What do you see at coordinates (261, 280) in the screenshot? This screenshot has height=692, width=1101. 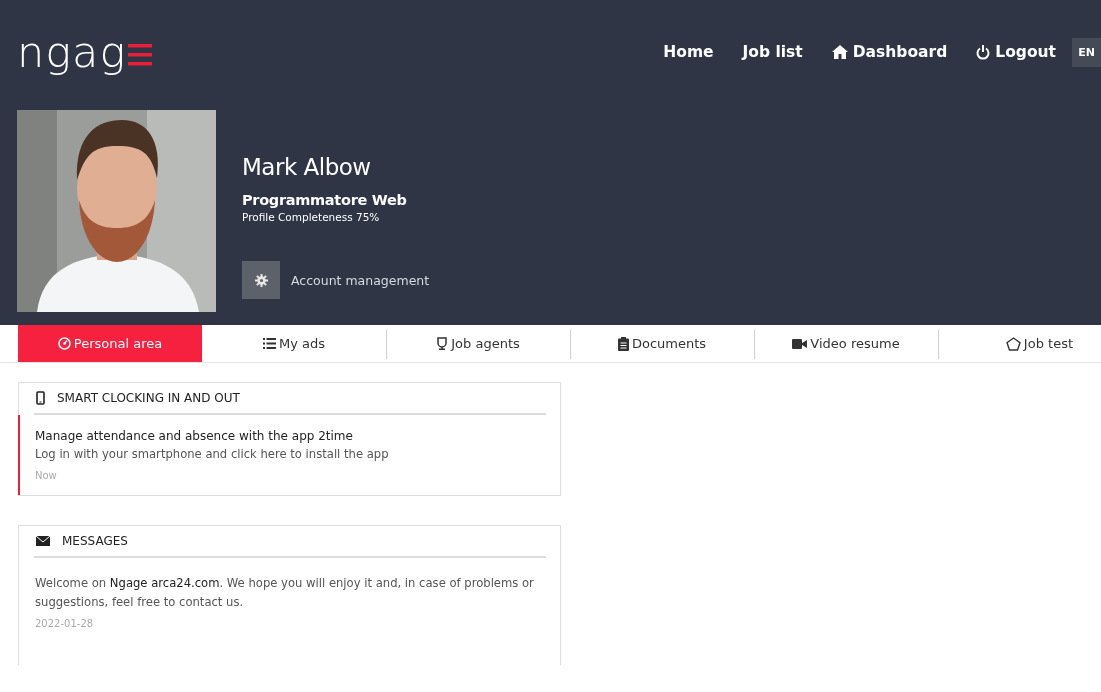 I see `settings-icon` at bounding box center [261, 280].